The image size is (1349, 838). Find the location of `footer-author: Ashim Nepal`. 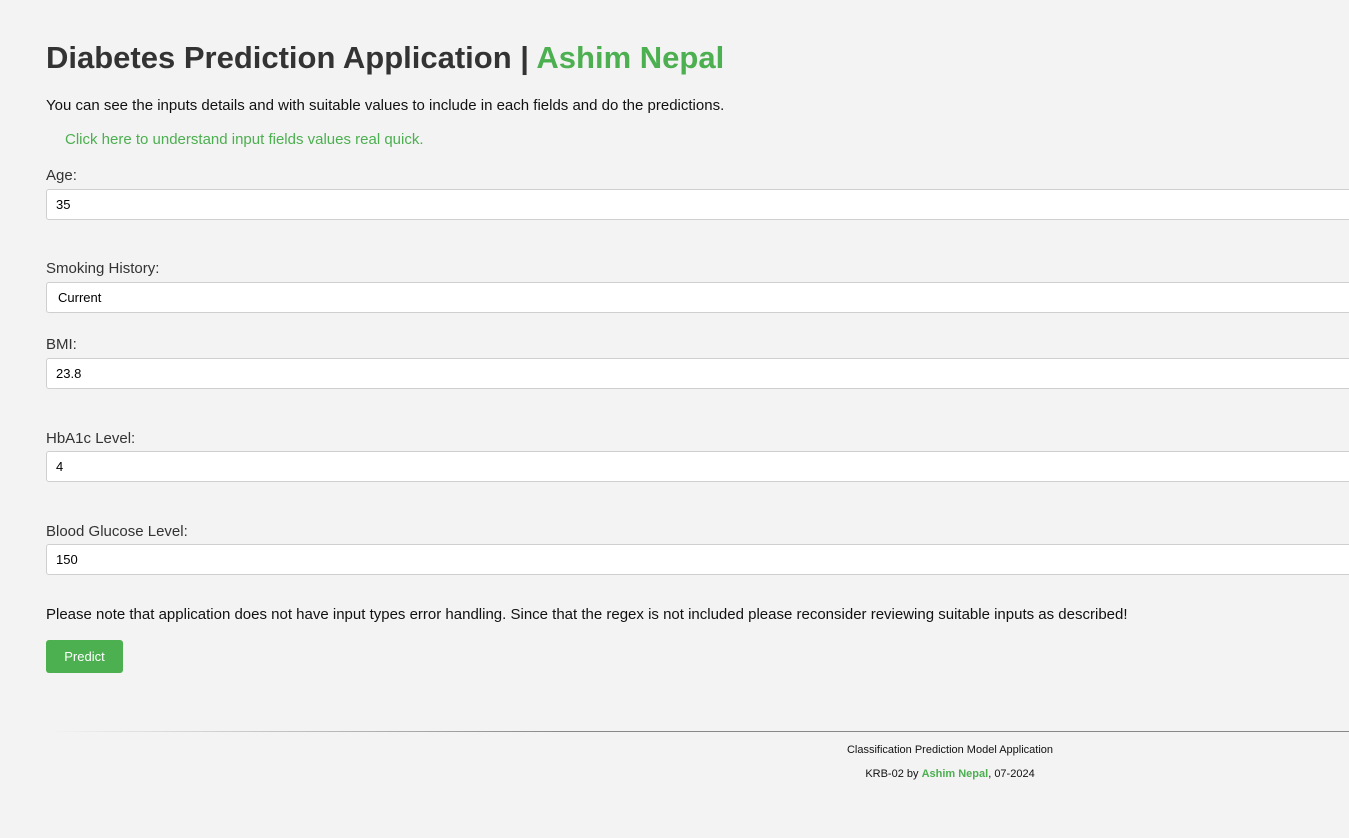

footer-author: Ashim Nepal is located at coordinates (955, 774).